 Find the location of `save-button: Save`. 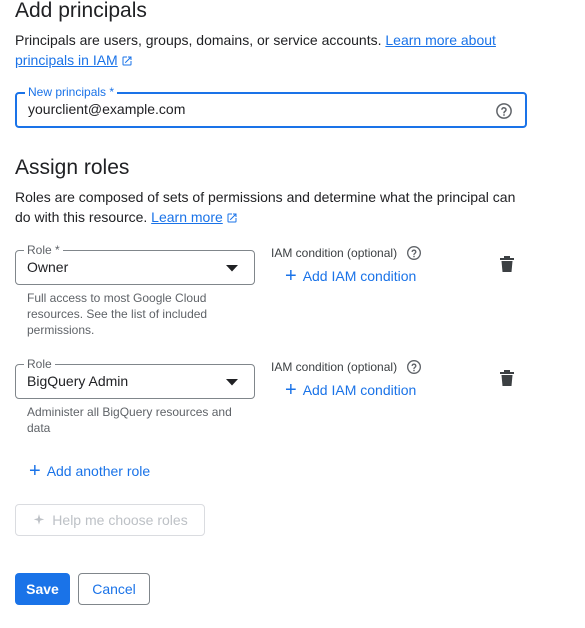

save-button: Save is located at coordinates (42, 589).